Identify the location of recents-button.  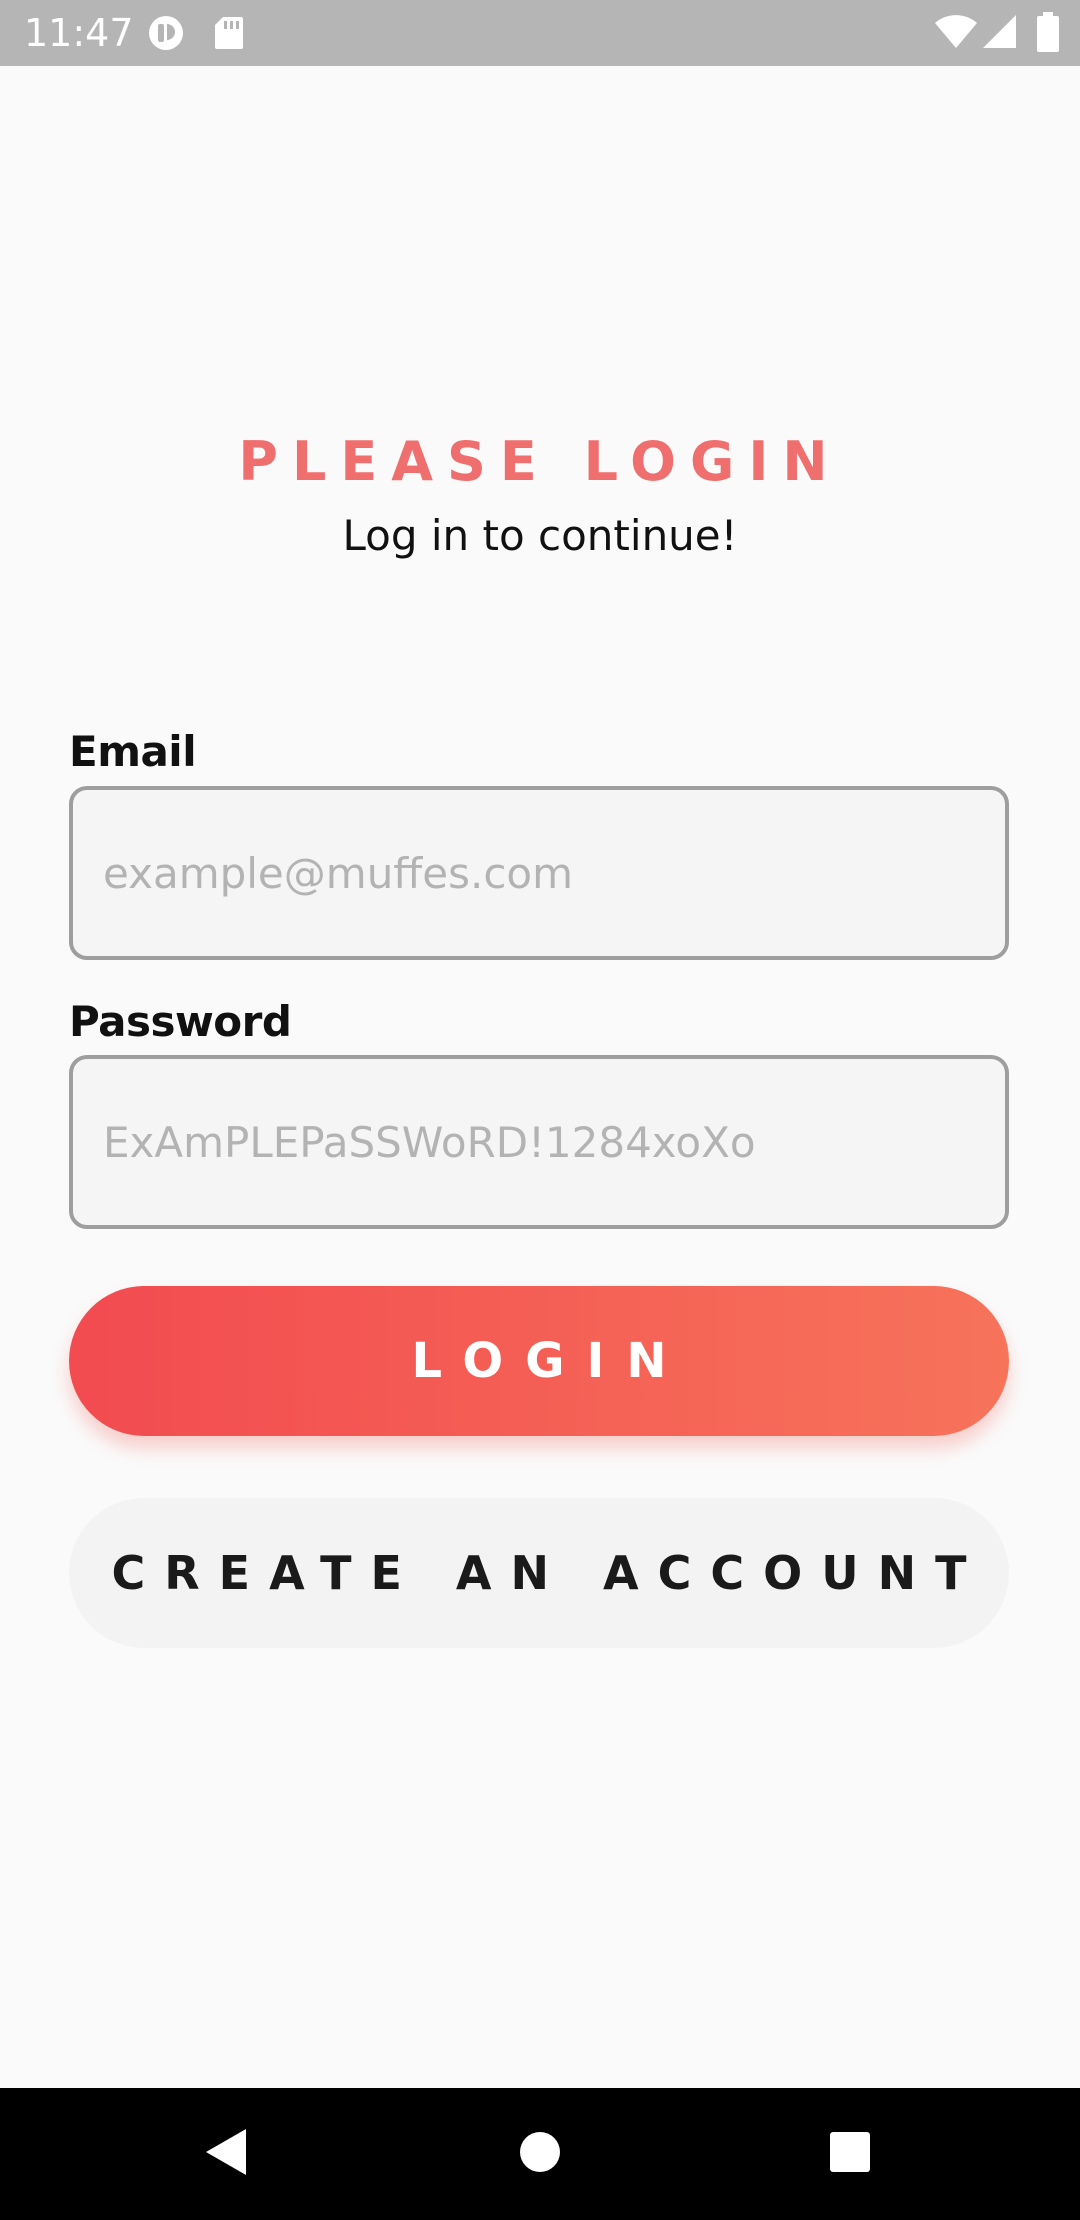
(850, 2154).